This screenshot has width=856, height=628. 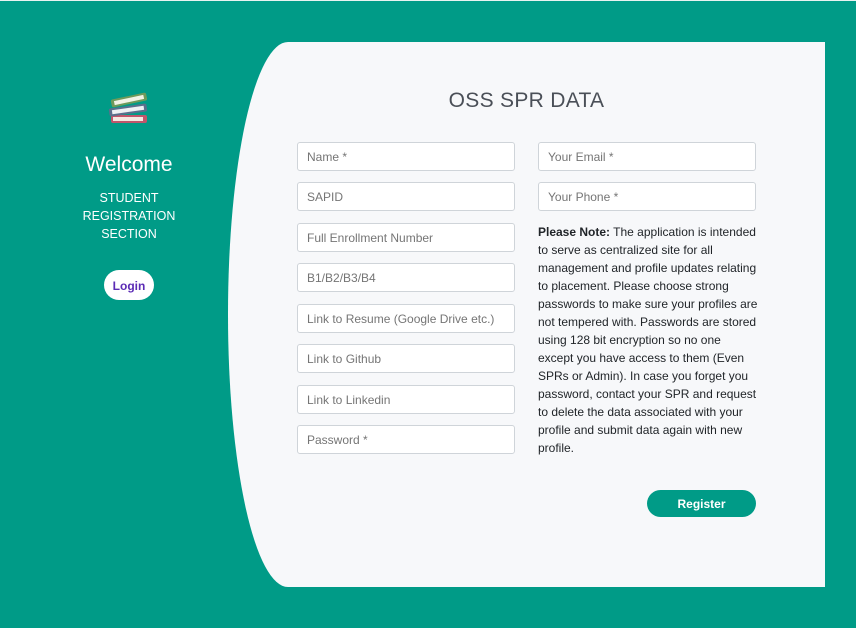 I want to click on section-line: SECTION, so click(x=129, y=234).